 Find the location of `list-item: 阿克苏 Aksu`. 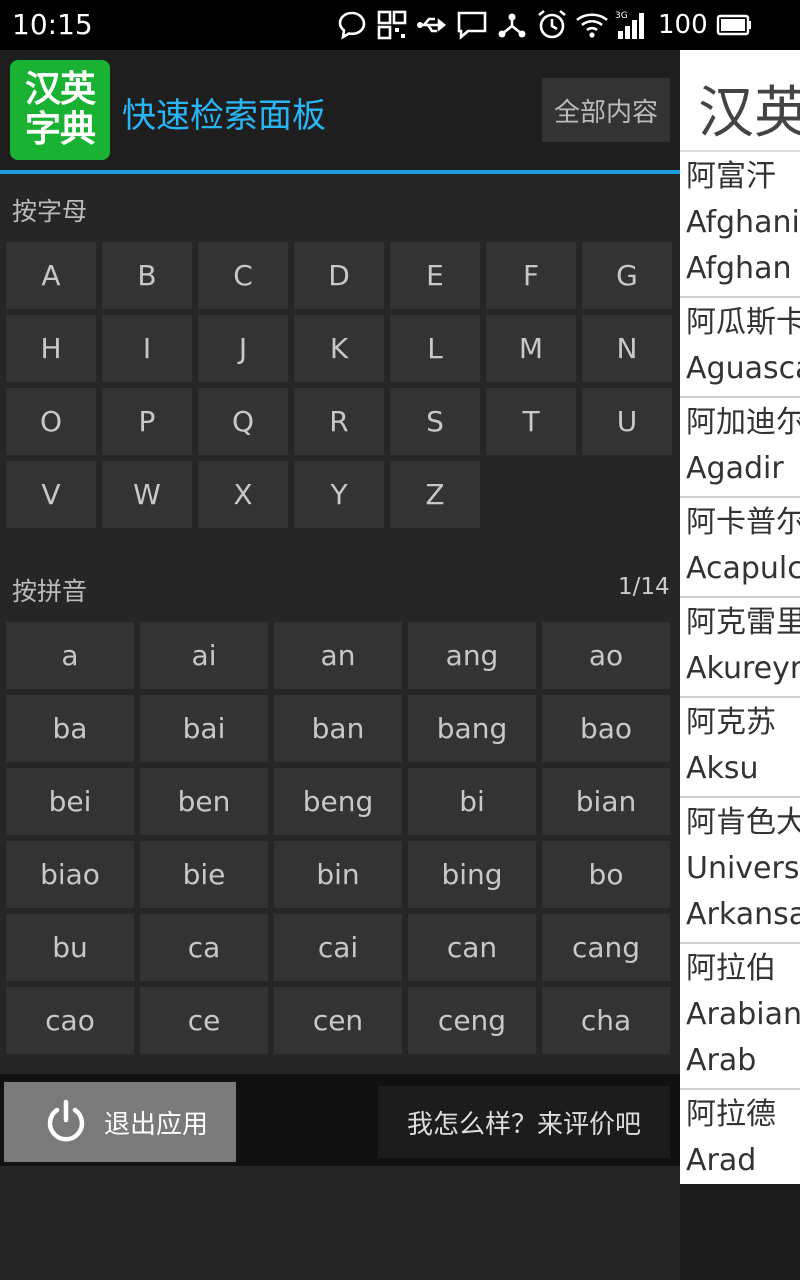

list-item: 阿克苏 Aksu is located at coordinates (740, 748).